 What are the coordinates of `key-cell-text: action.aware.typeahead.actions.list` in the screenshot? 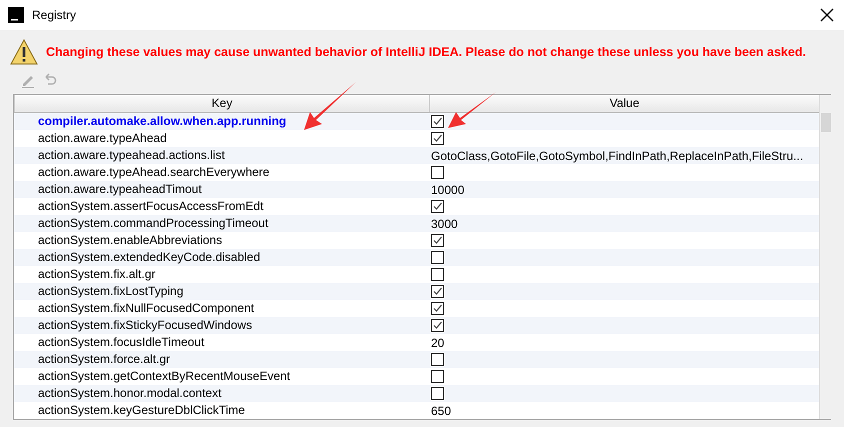 It's located at (131, 155).